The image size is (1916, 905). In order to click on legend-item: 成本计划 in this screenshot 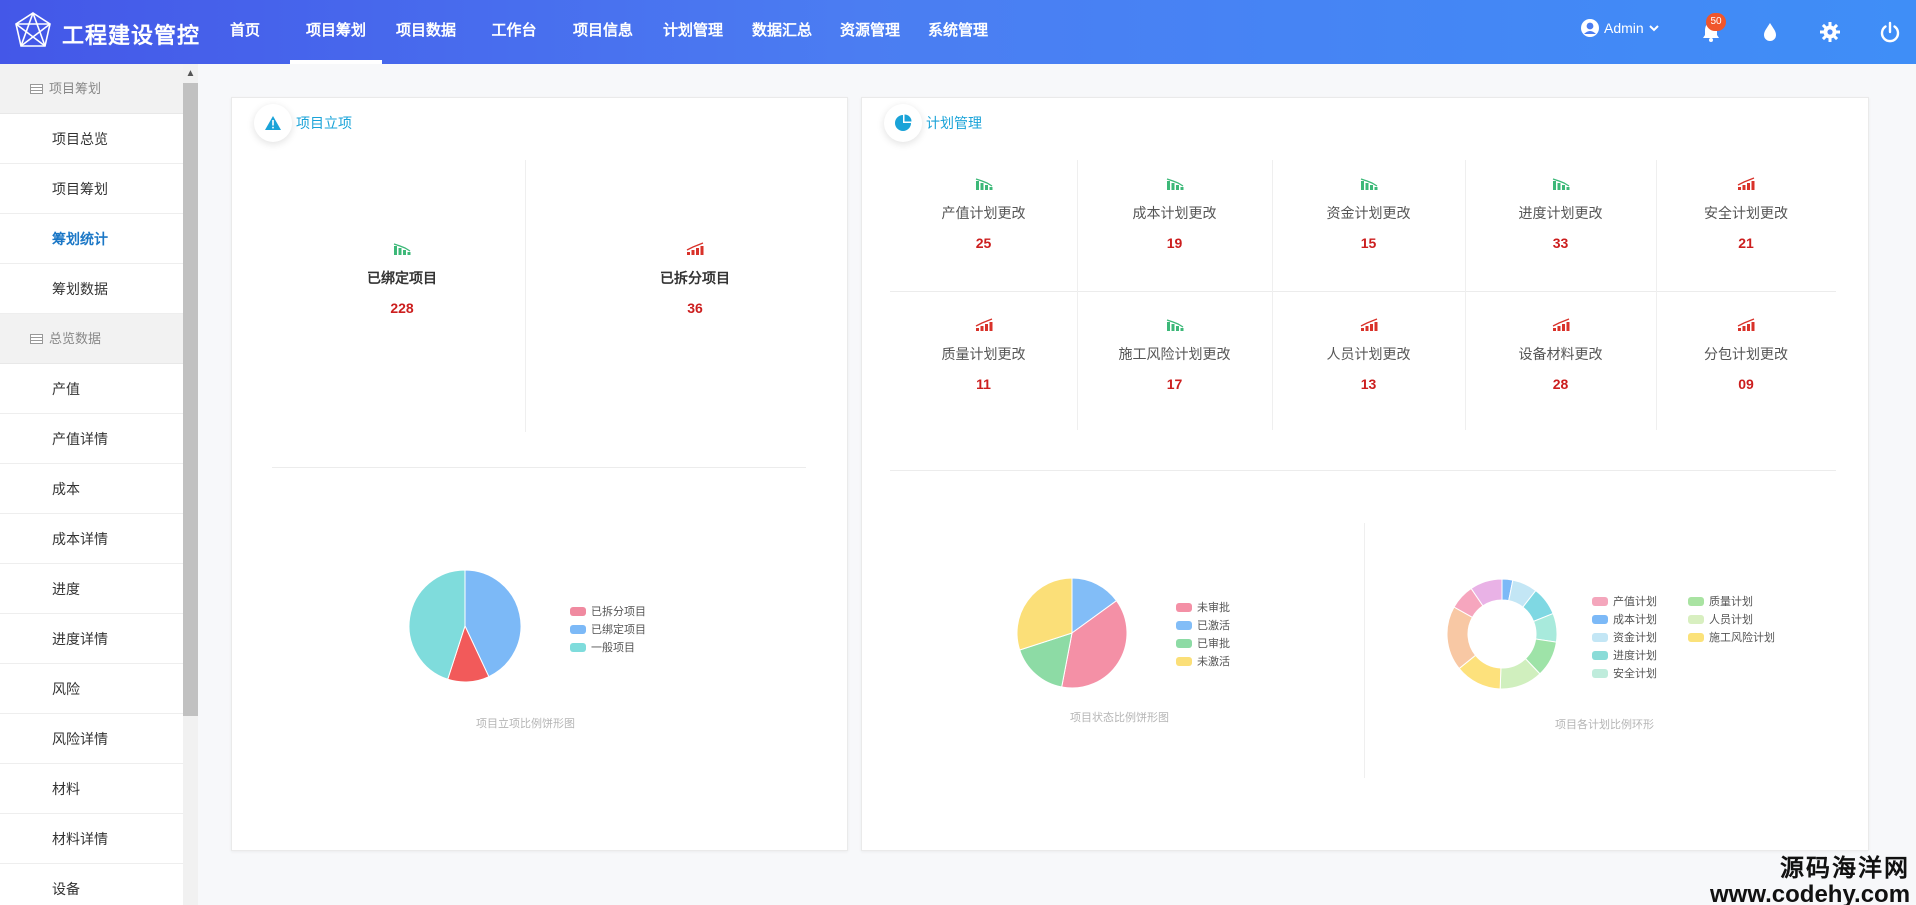, I will do `click(1624, 619)`.